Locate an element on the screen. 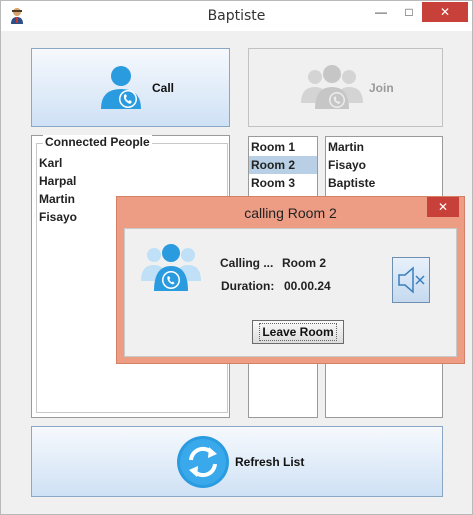 This screenshot has width=473, height=515. dialog-close-button: ✕ is located at coordinates (443, 207).